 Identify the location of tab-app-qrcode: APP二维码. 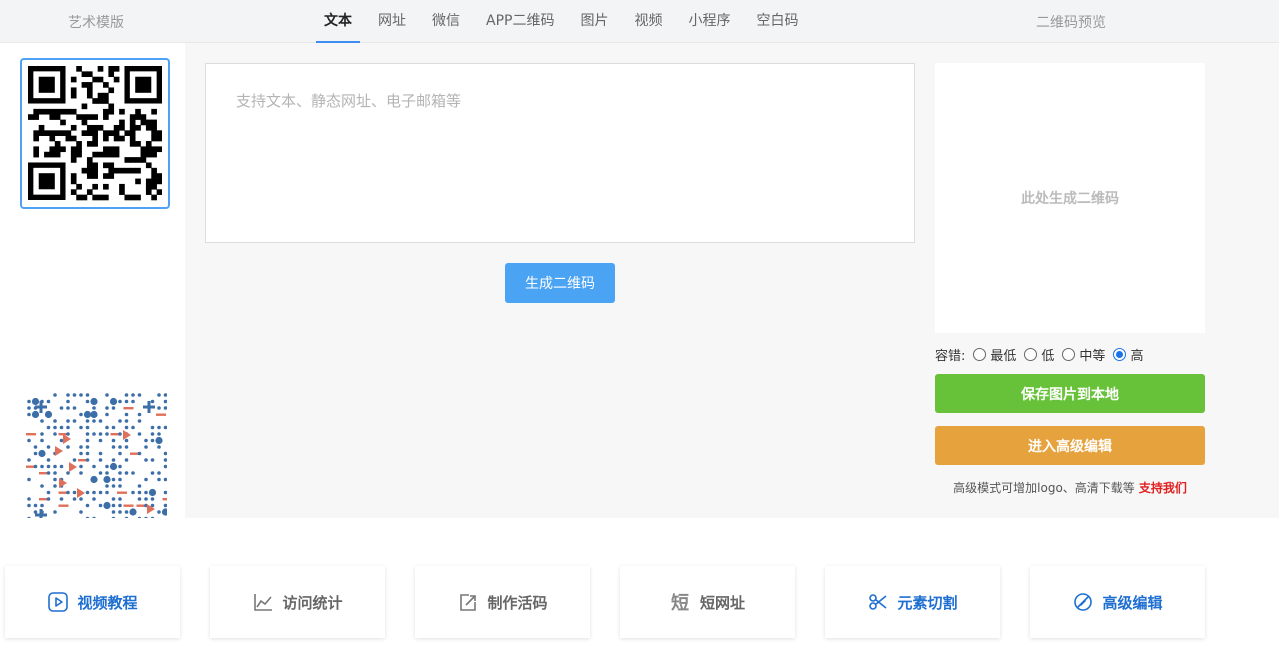
(520, 21).